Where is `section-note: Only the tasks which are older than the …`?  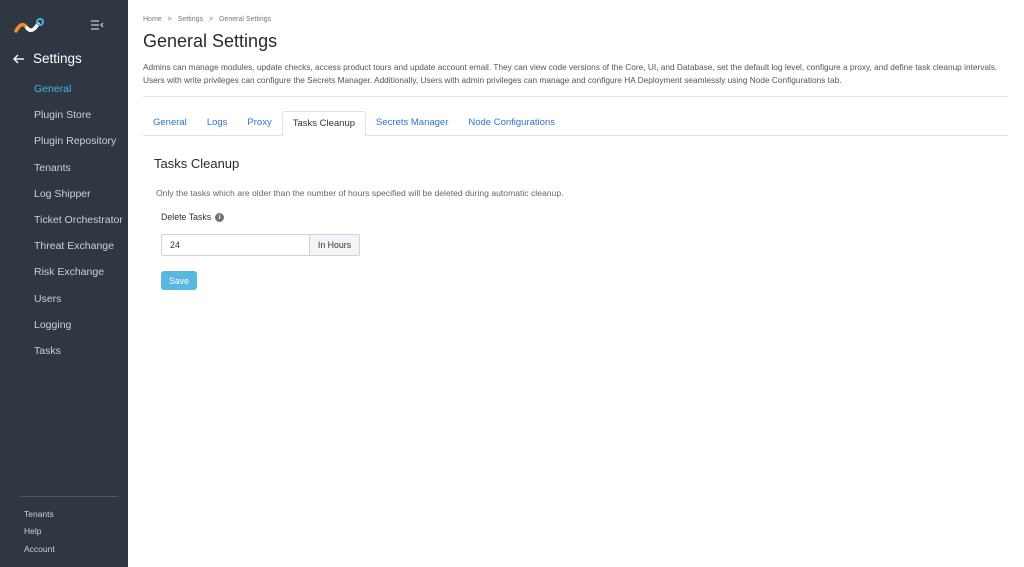
section-note: Only the tasks which are older than the … is located at coordinates (360, 193).